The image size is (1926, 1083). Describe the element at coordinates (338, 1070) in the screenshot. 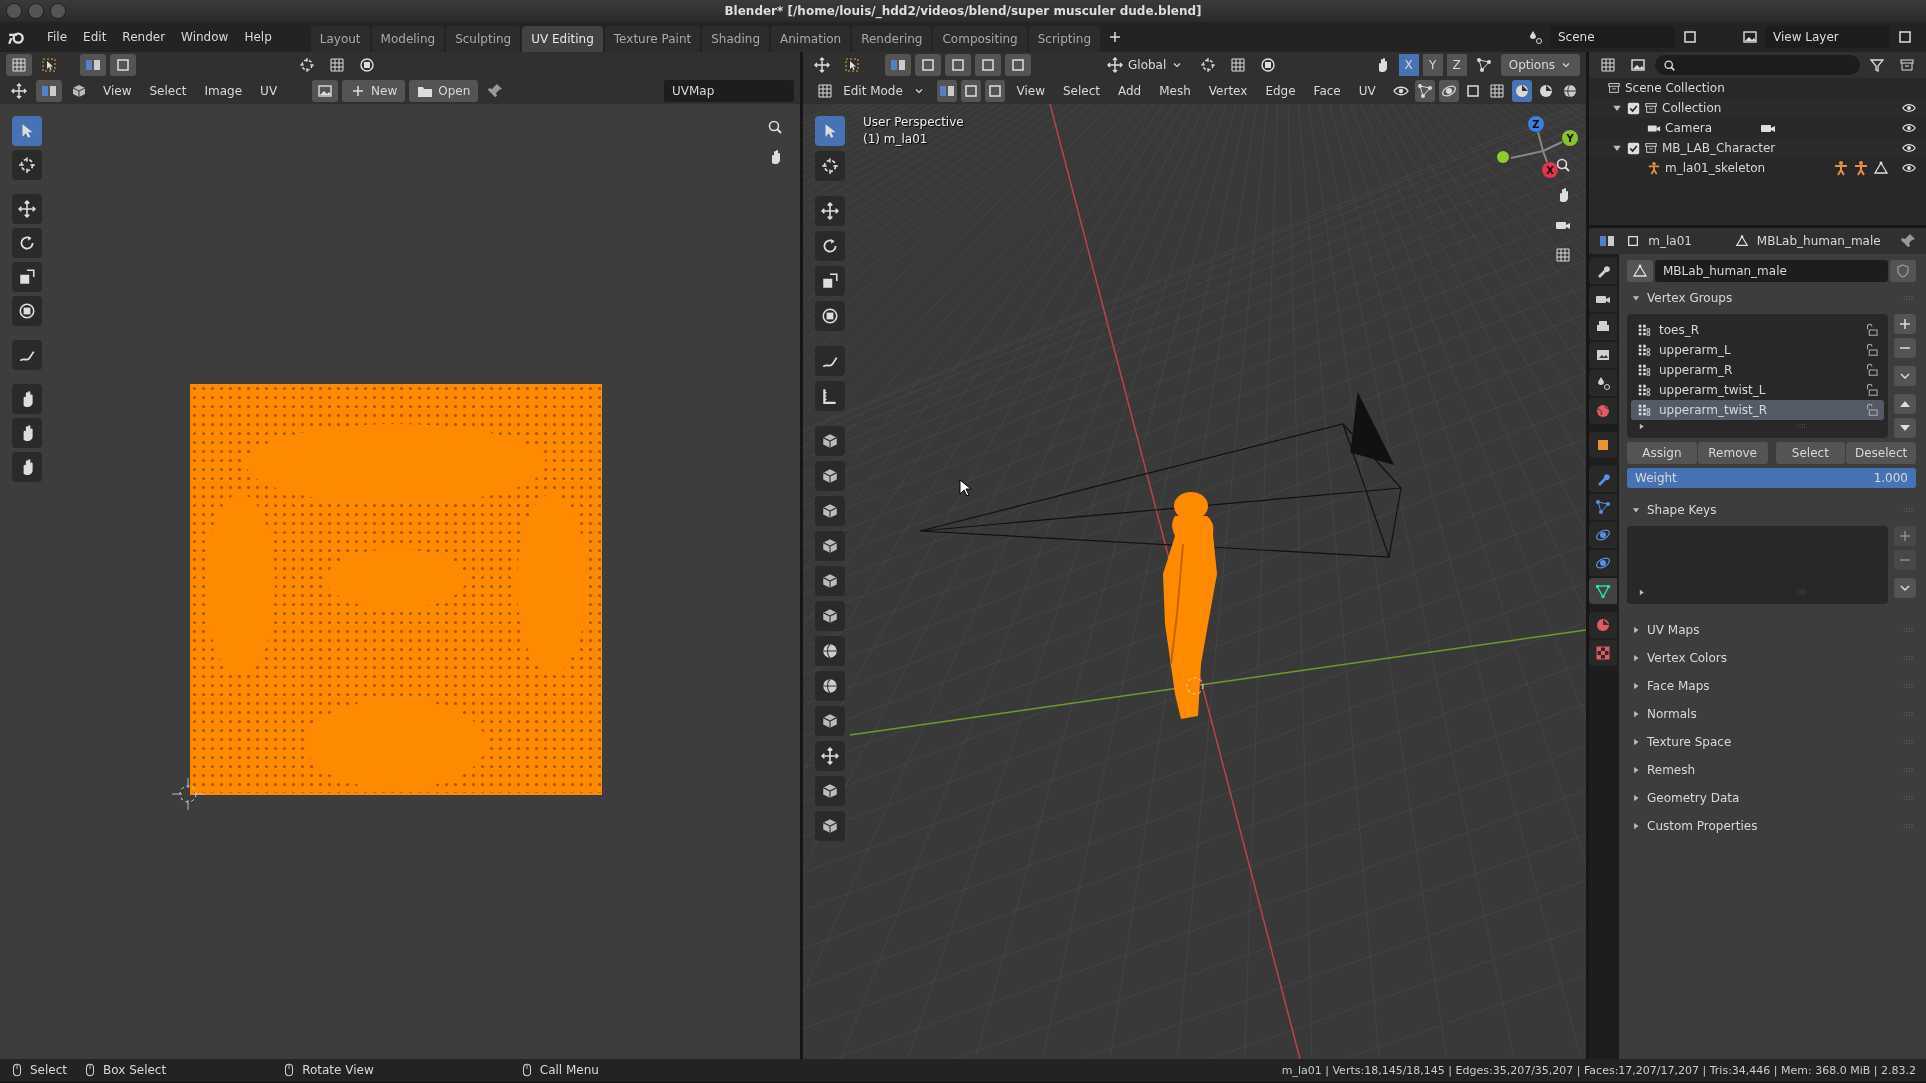

I see `status-hint: Rotate View` at that location.